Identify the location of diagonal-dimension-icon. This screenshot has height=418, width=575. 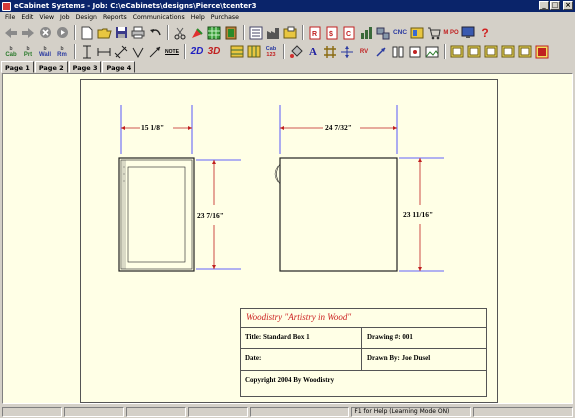
(121, 52).